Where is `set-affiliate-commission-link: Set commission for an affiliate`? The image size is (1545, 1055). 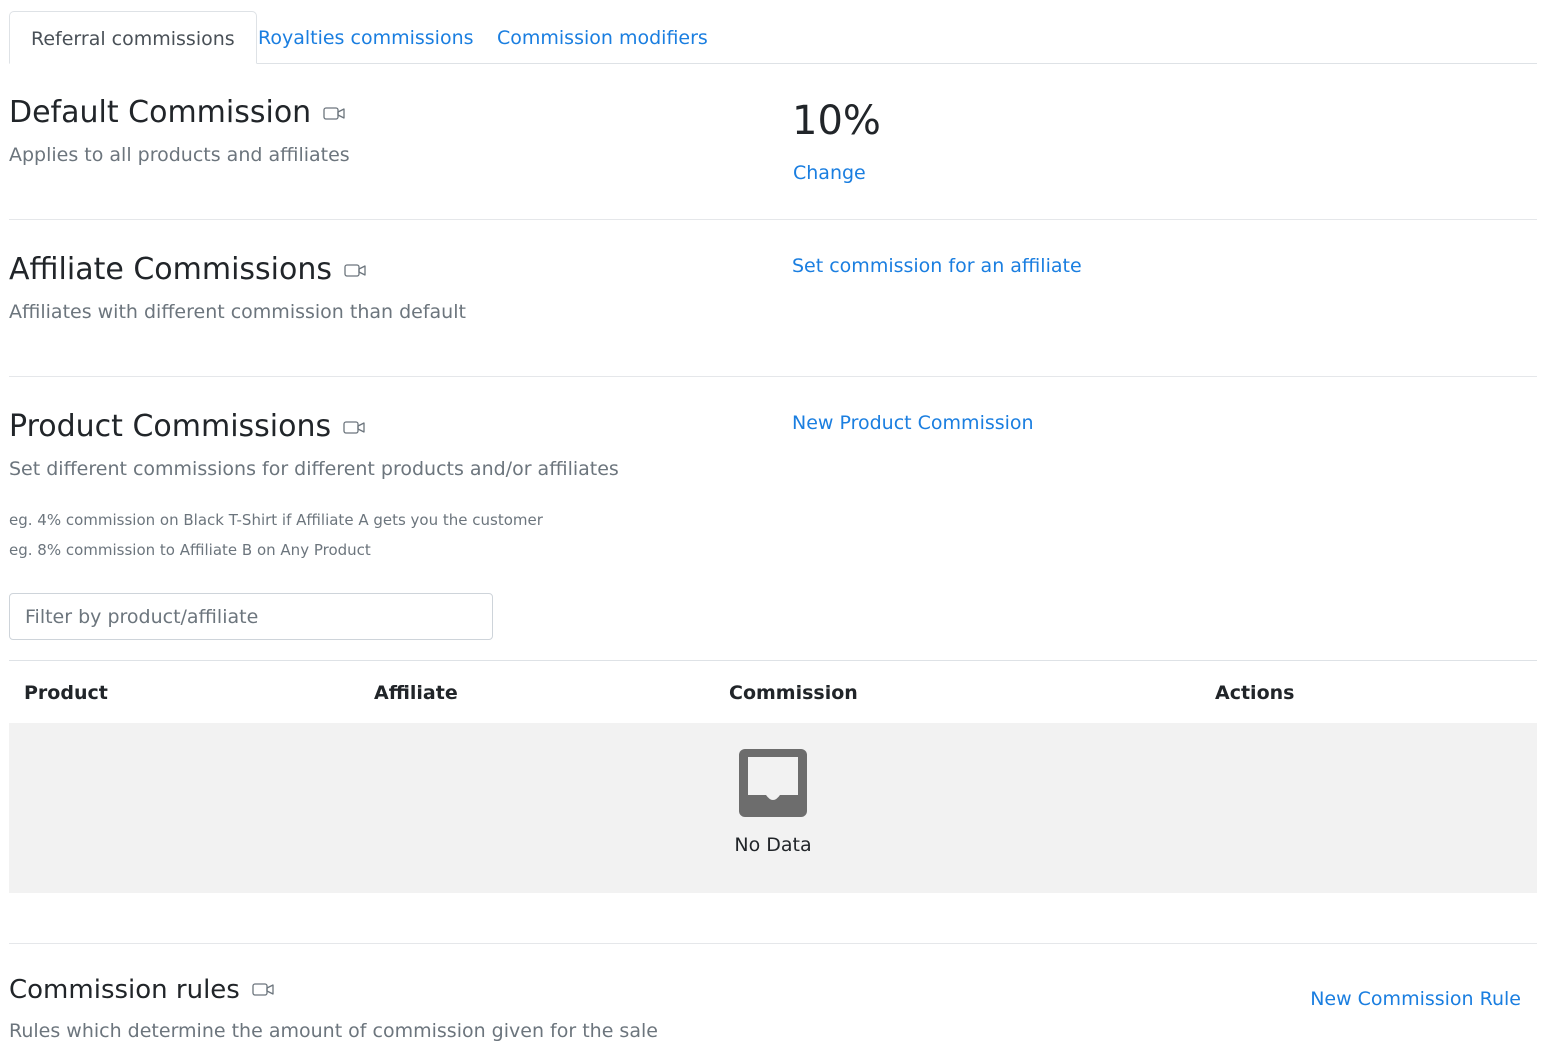 set-affiliate-commission-link: Set commission for an affiliate is located at coordinates (937, 266).